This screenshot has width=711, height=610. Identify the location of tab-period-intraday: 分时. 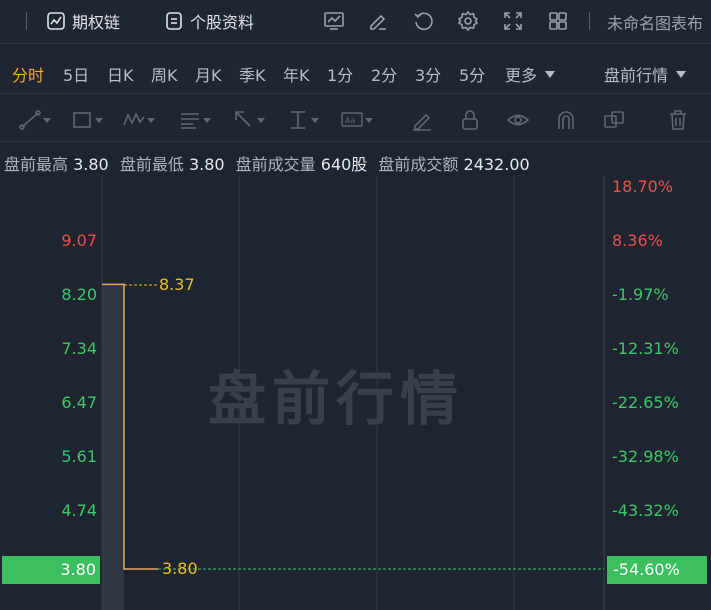
(28, 74).